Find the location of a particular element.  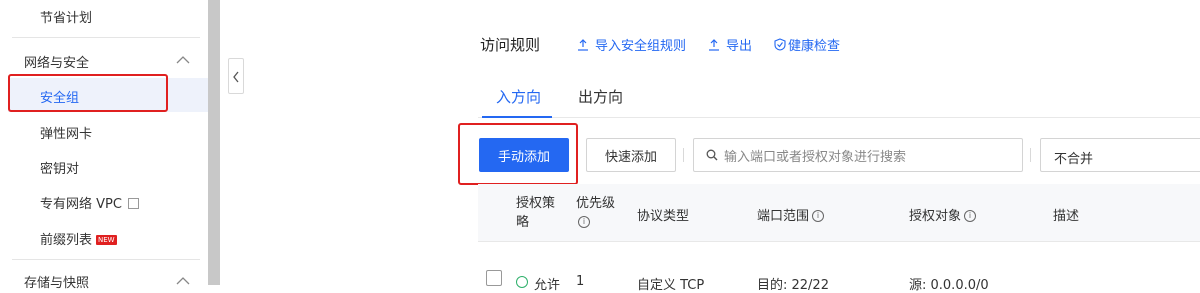

health-check-label: 健康检查 is located at coordinates (814, 46).